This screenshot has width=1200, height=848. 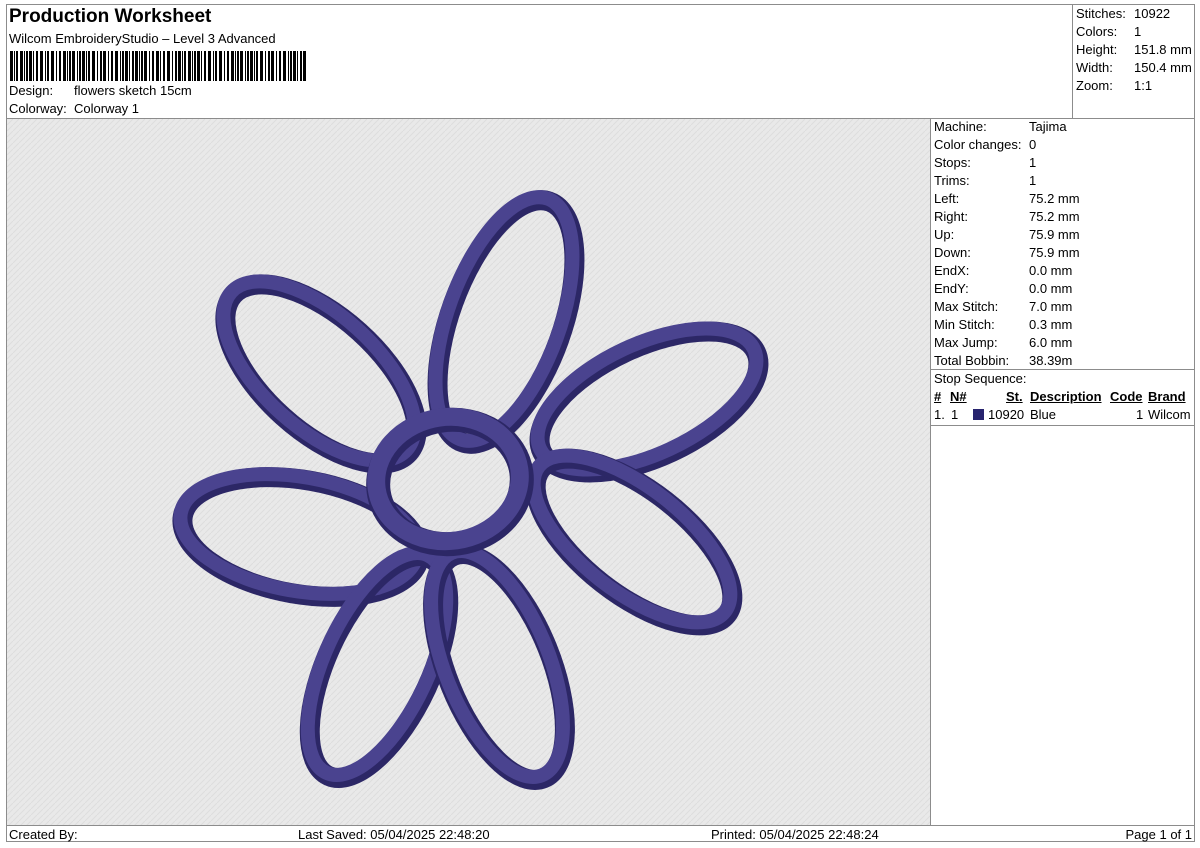 I want to click on row-index: 1., so click(x=939, y=414).